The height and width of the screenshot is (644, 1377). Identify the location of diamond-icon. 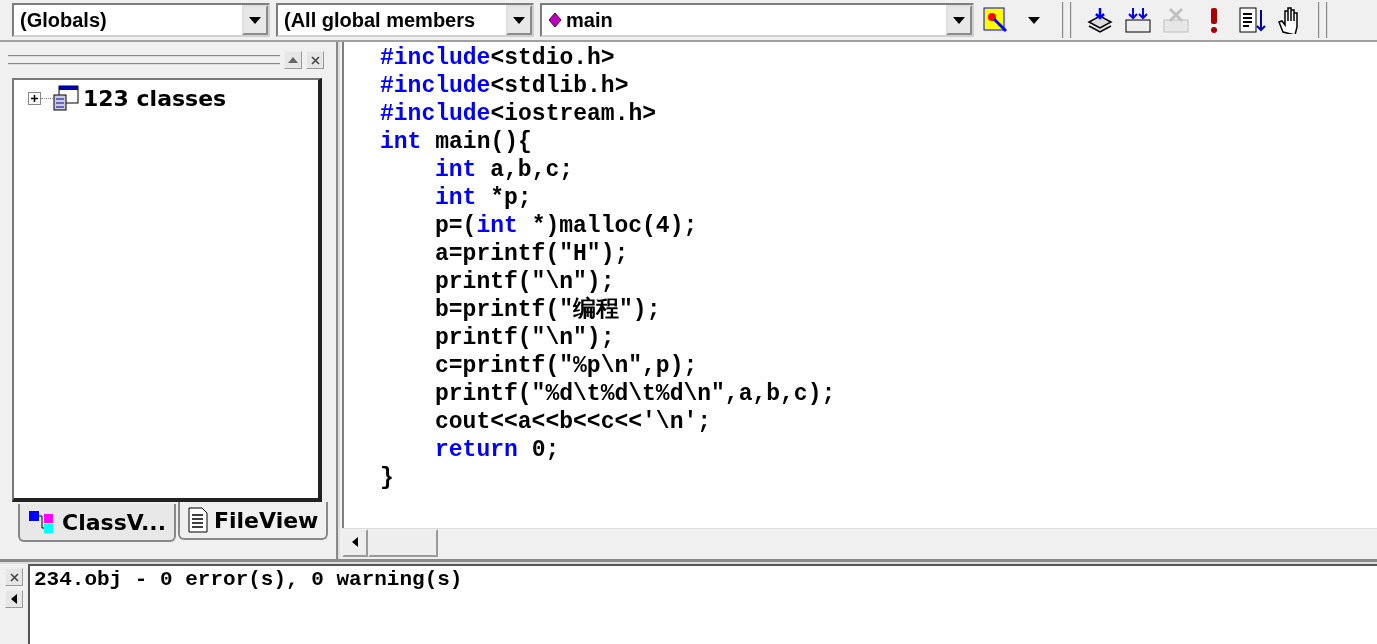
(555, 20).